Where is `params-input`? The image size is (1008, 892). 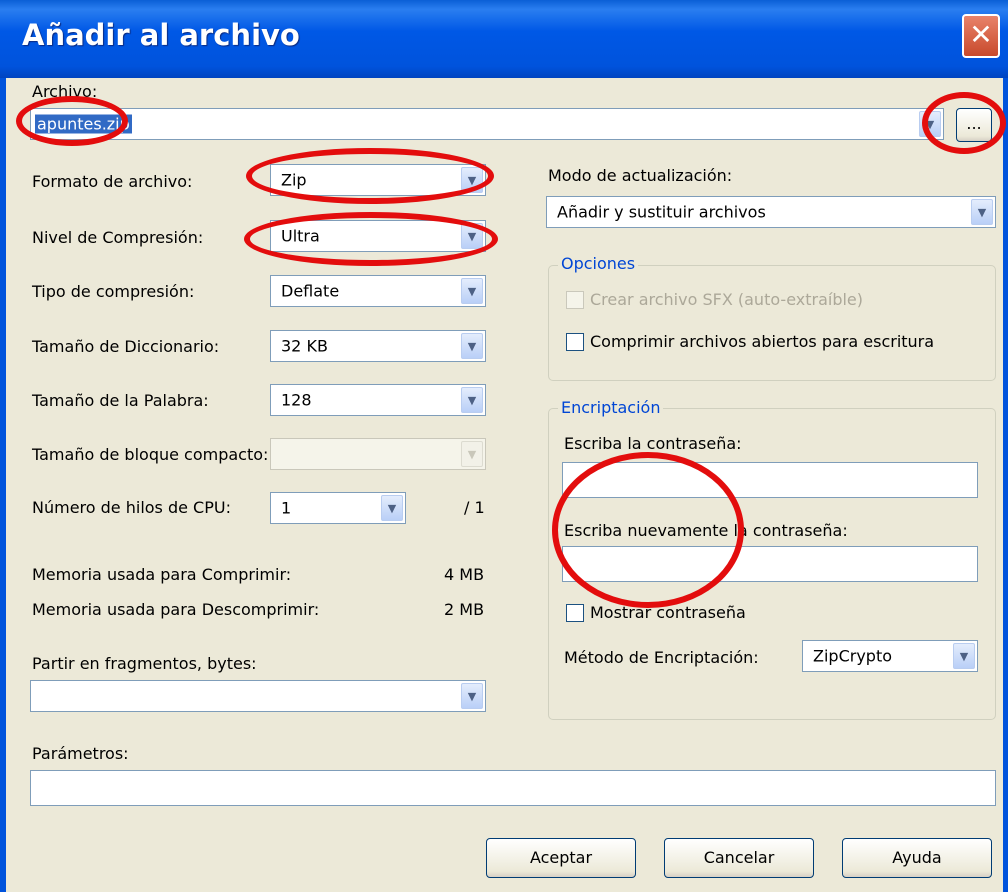
params-input is located at coordinates (513, 788).